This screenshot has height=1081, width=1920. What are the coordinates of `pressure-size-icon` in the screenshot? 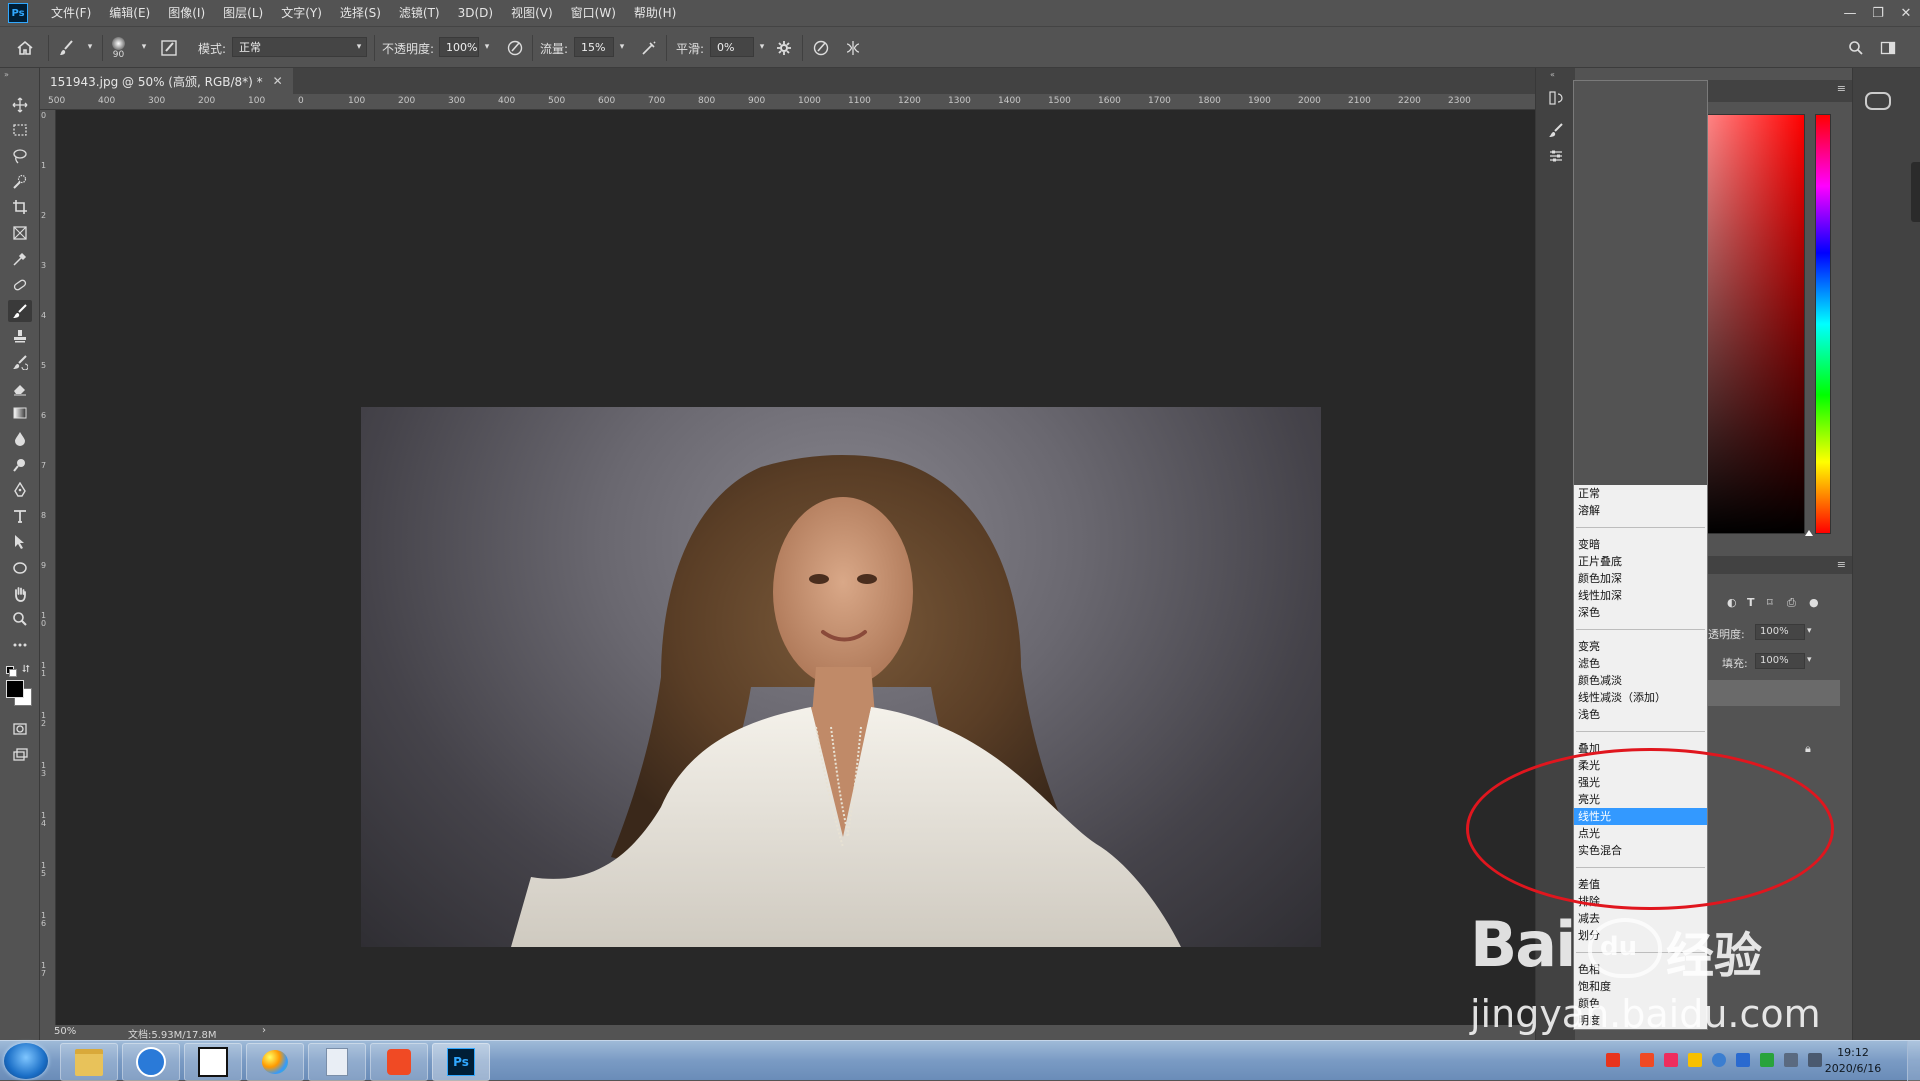 It's located at (821, 48).